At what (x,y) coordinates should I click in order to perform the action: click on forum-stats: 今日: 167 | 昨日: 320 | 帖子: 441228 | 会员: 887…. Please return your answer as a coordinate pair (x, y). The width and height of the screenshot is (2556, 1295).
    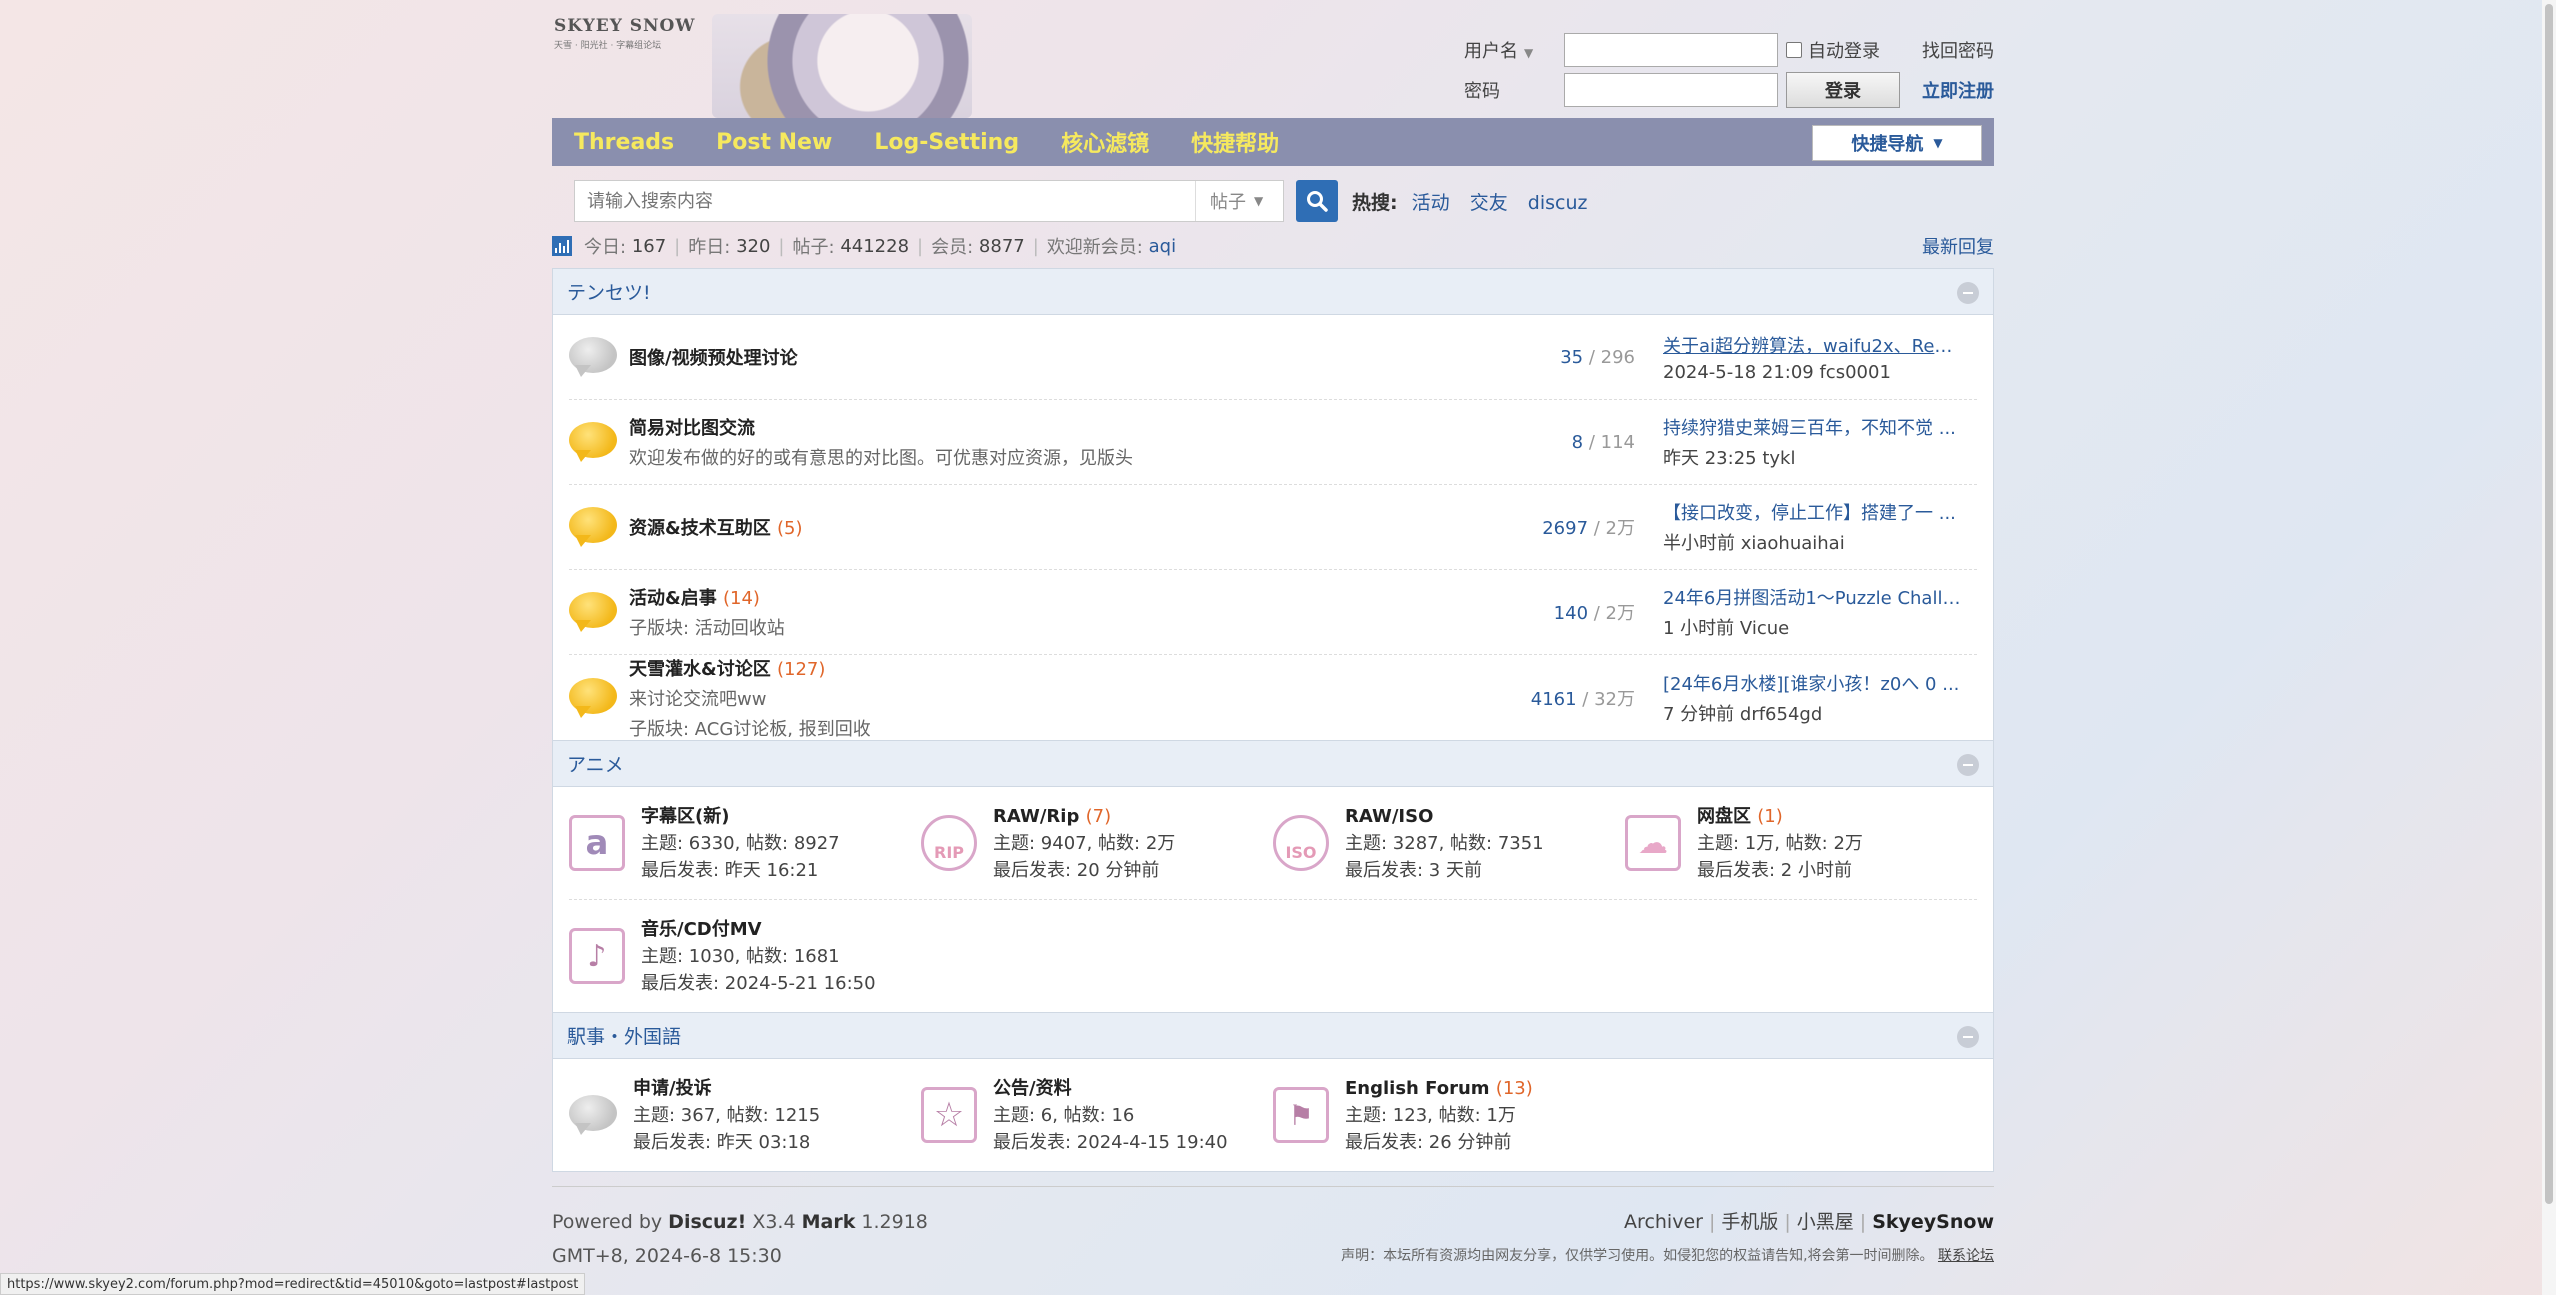
    Looking at the image, I should click on (1273, 246).